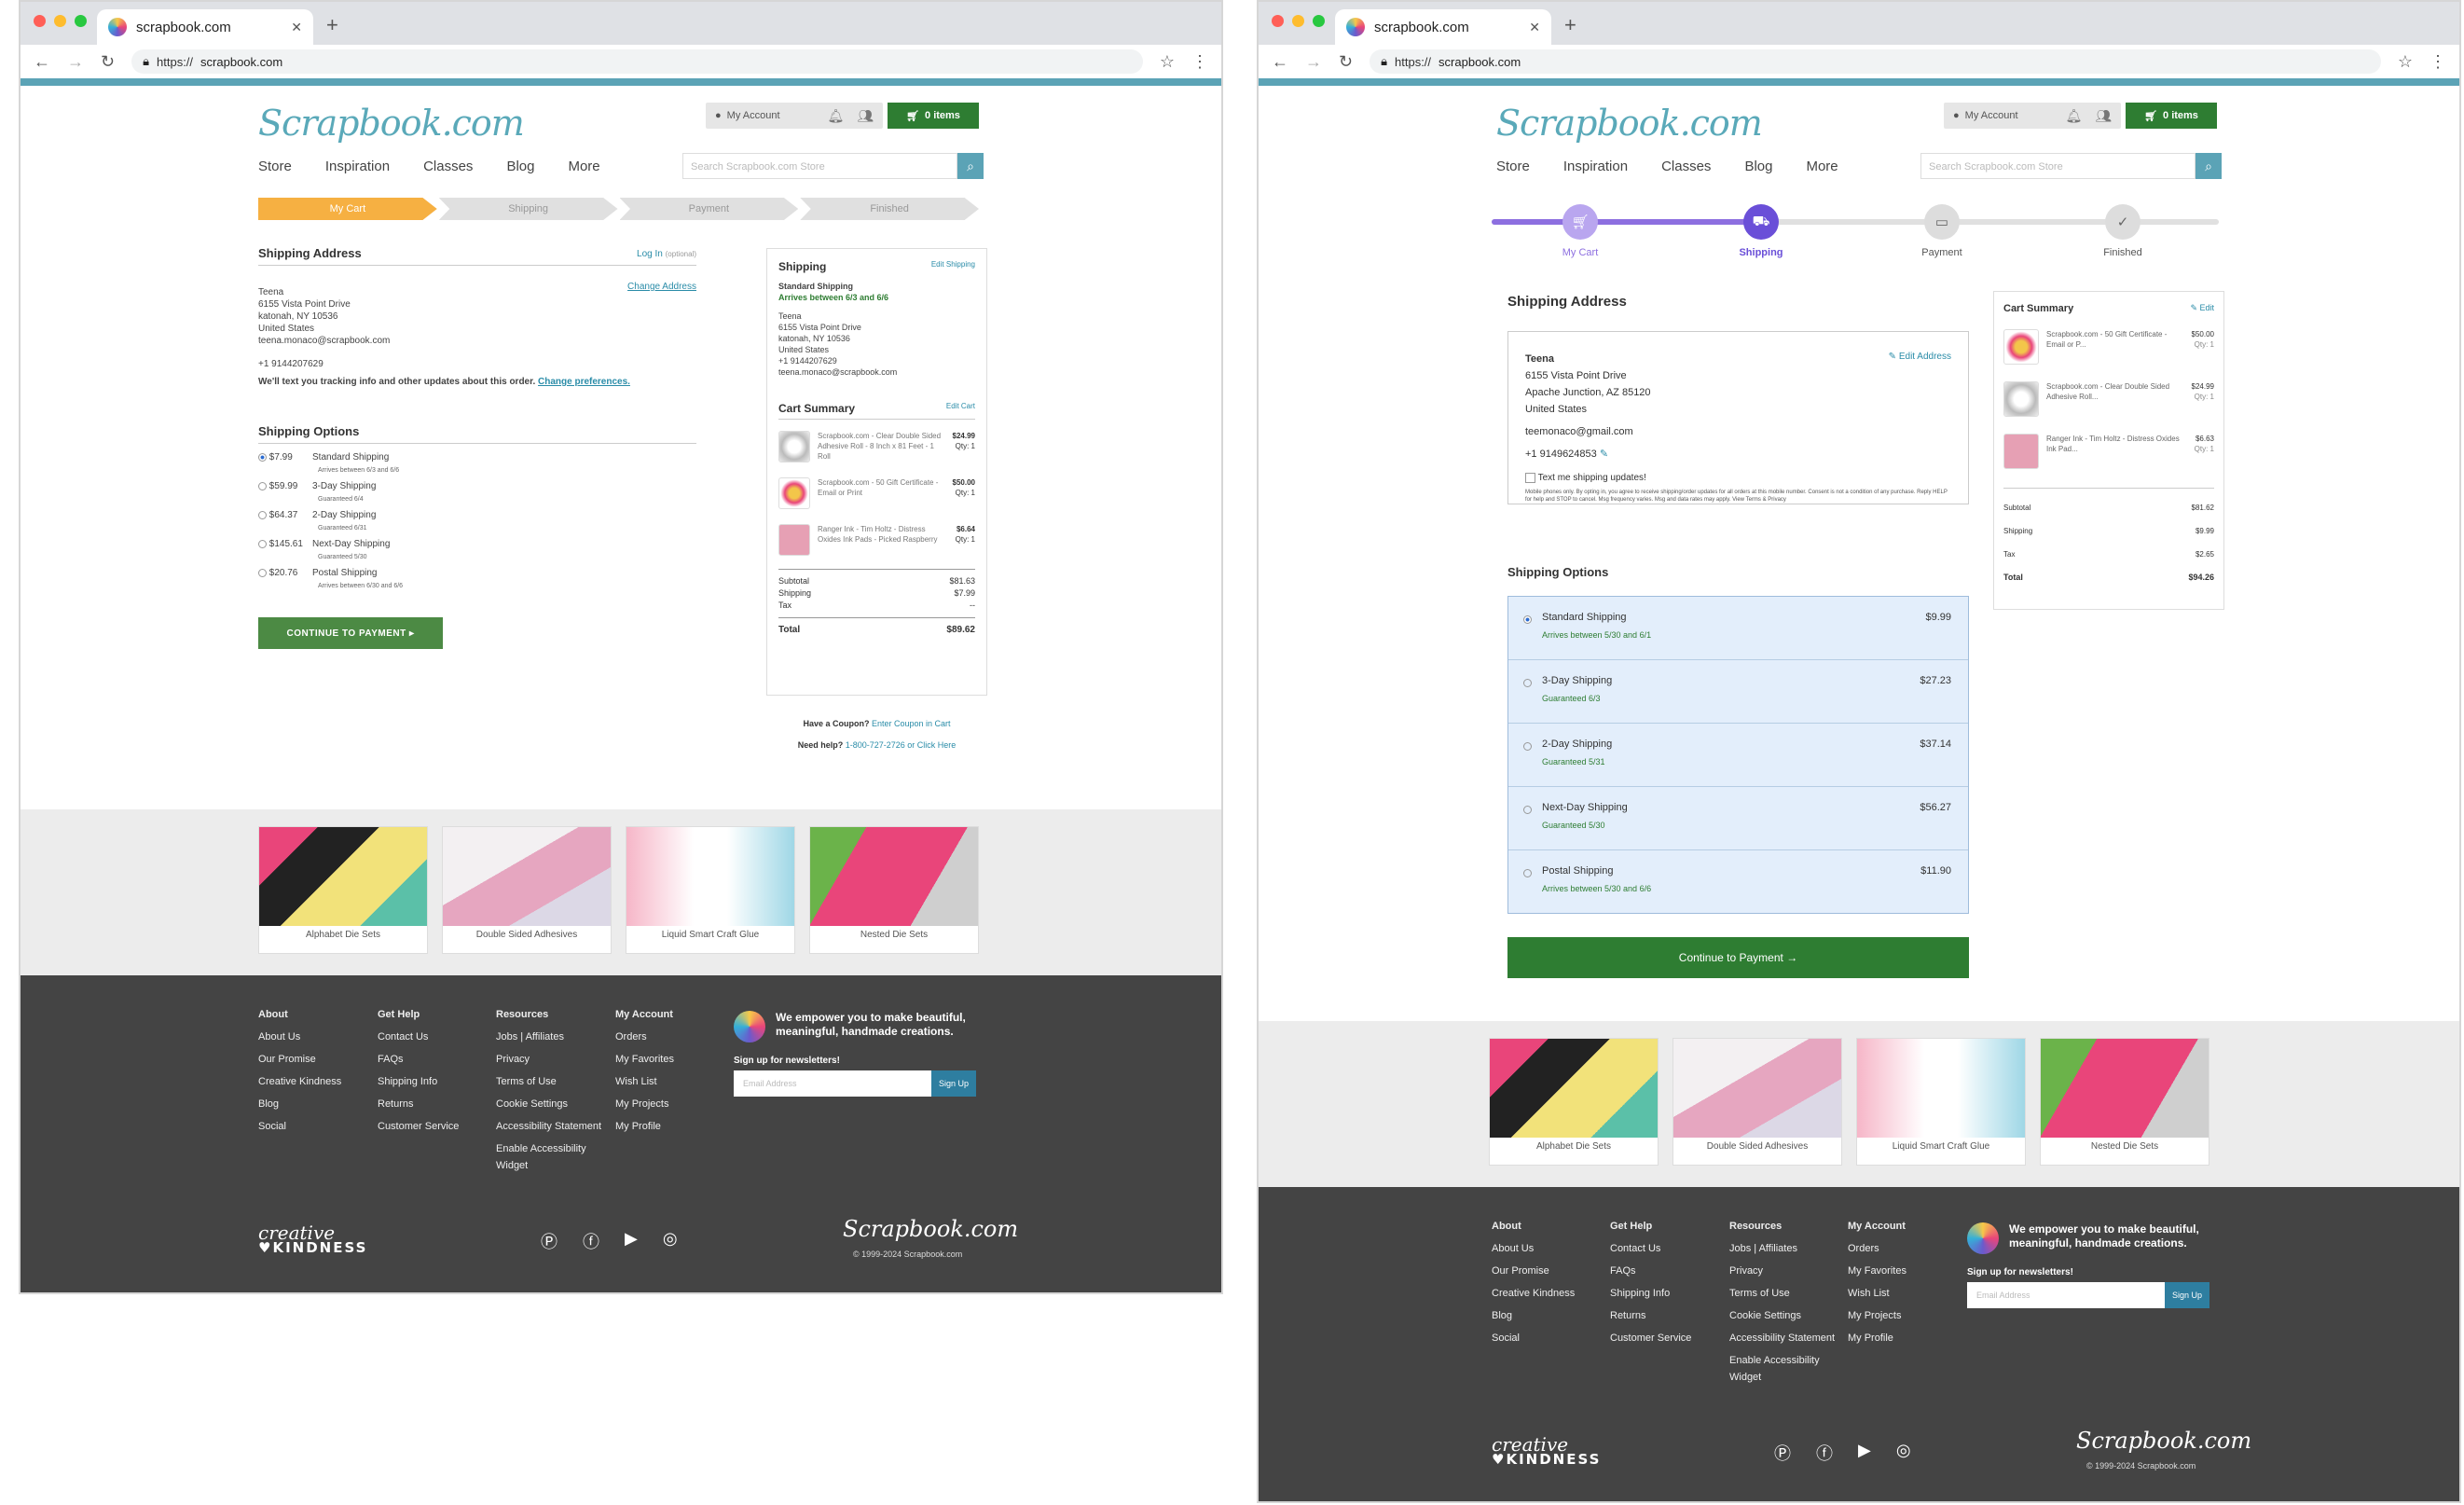  I want to click on close-tab-icon: ✕, so click(1535, 27).